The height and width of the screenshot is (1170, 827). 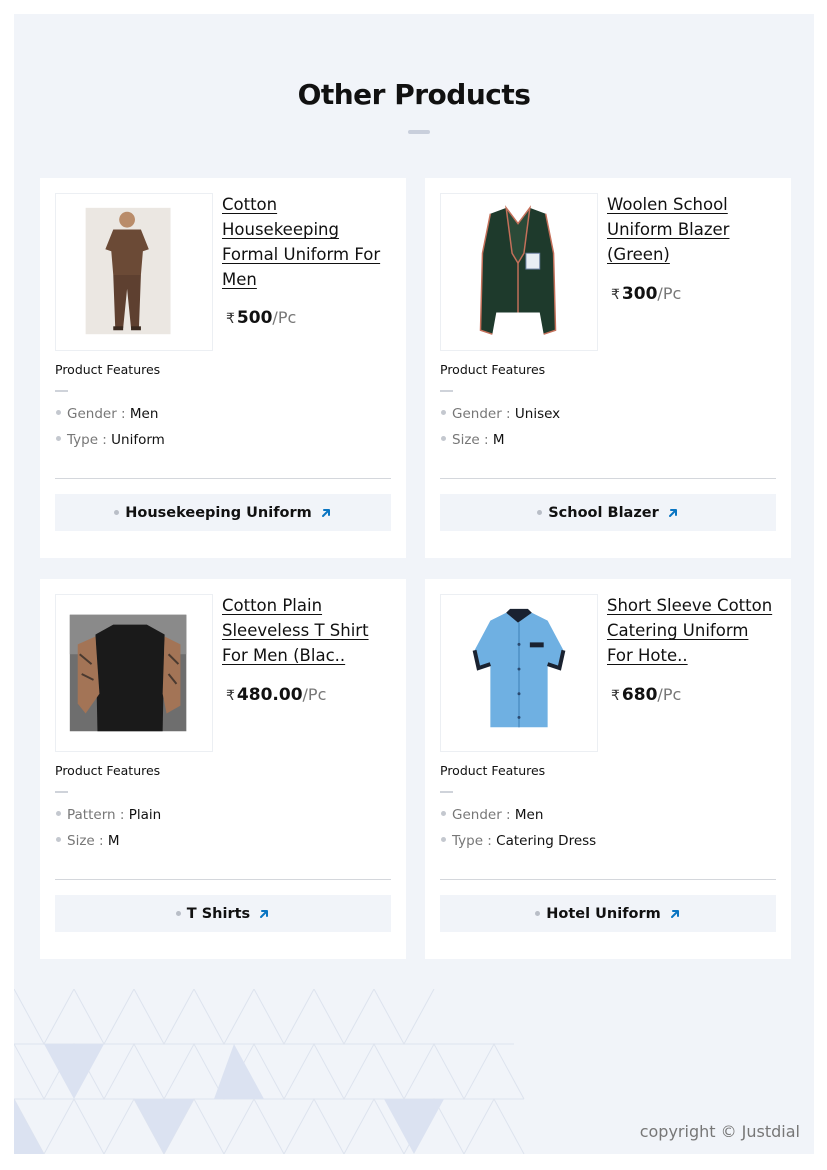 I want to click on price-amount: 480.00, so click(x=269, y=695).